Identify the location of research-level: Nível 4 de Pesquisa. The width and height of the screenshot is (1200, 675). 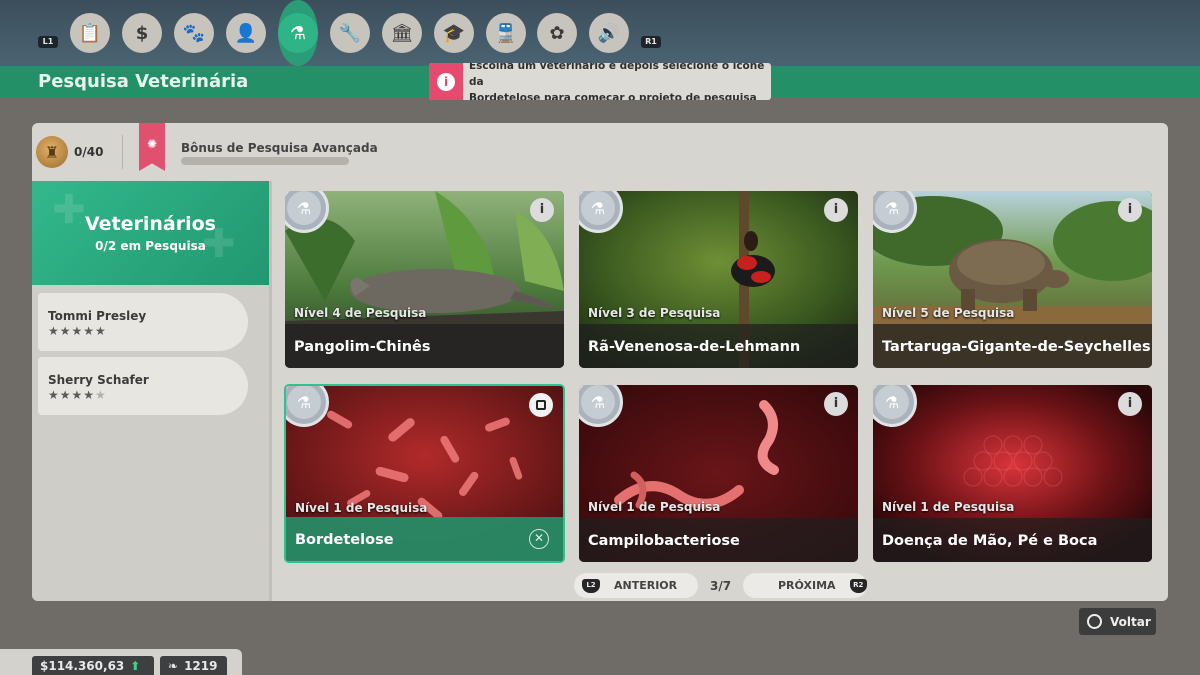
(360, 313).